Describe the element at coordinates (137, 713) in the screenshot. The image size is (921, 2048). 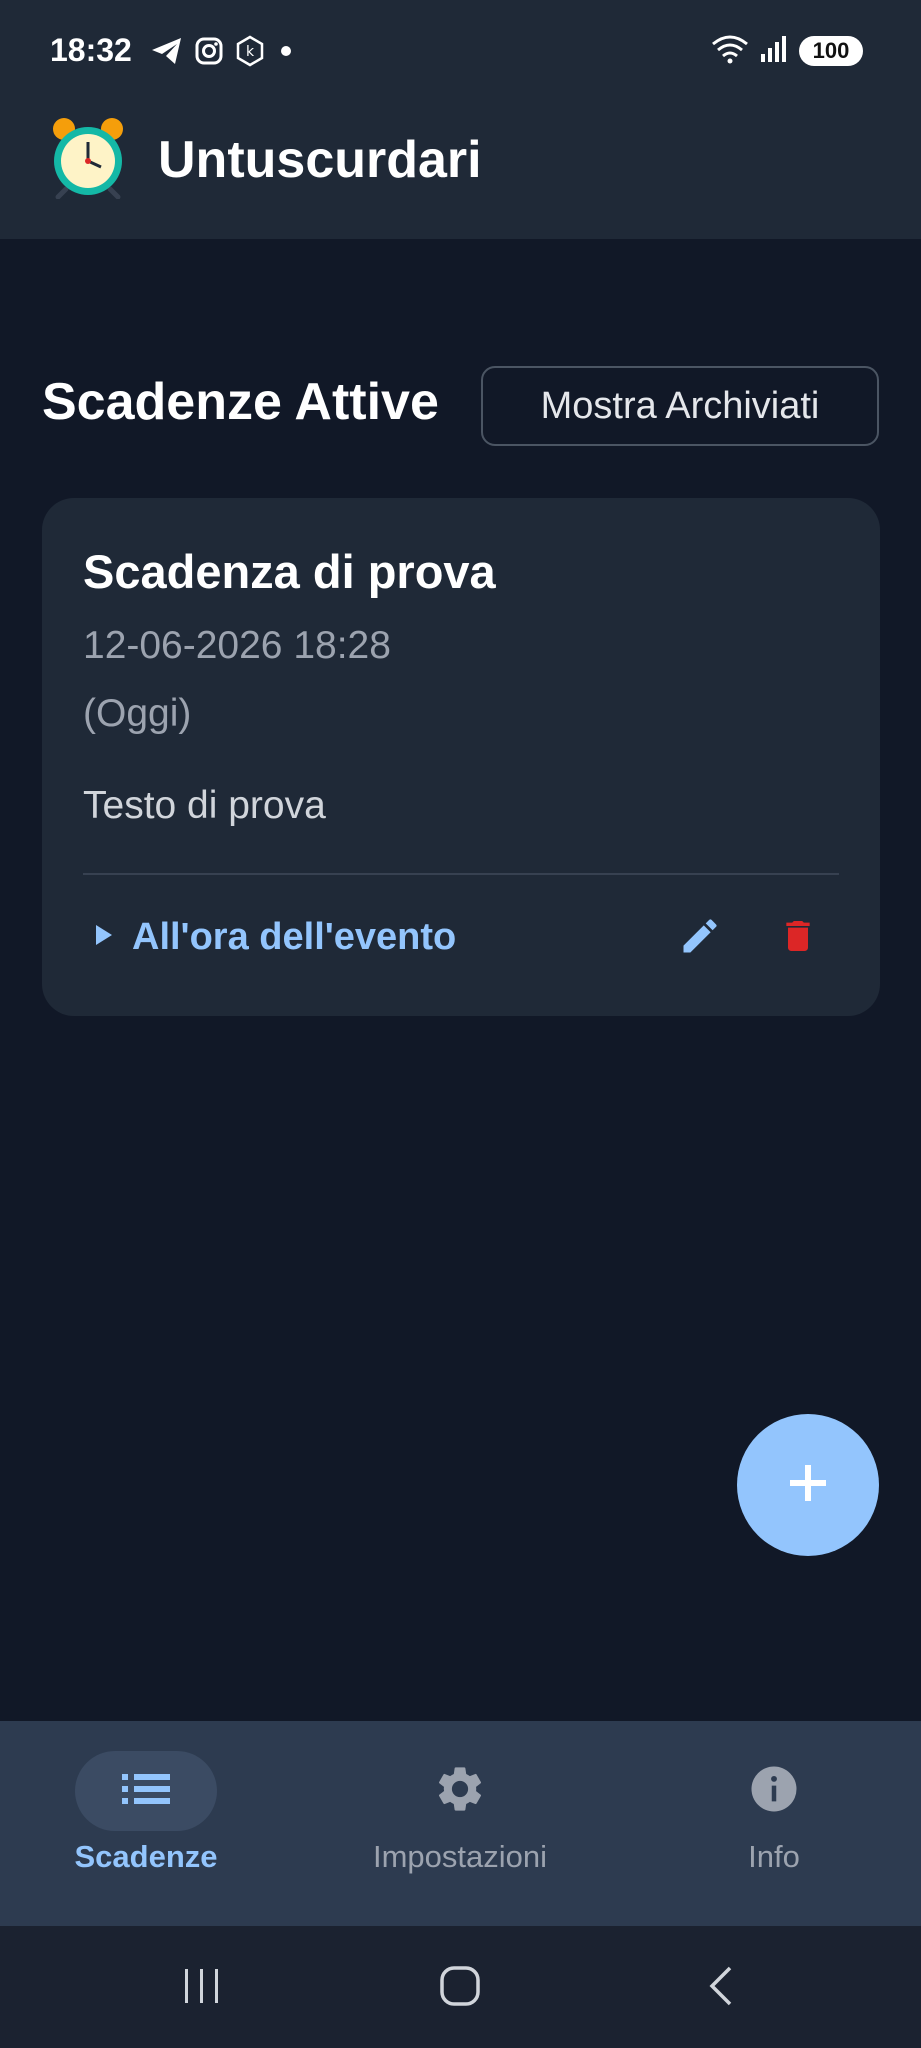
I see `deadline-relative-day: (Oggi)` at that location.